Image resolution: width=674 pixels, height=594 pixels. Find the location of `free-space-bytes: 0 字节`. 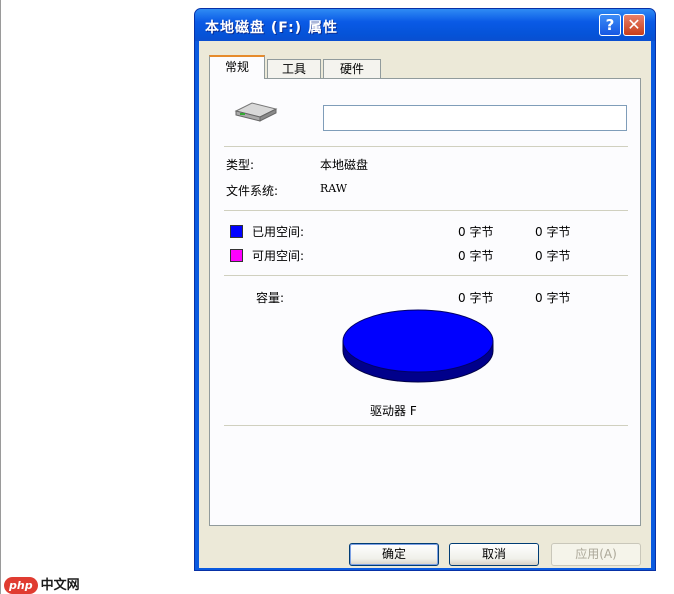

free-space-bytes: 0 字节 is located at coordinates (476, 256).